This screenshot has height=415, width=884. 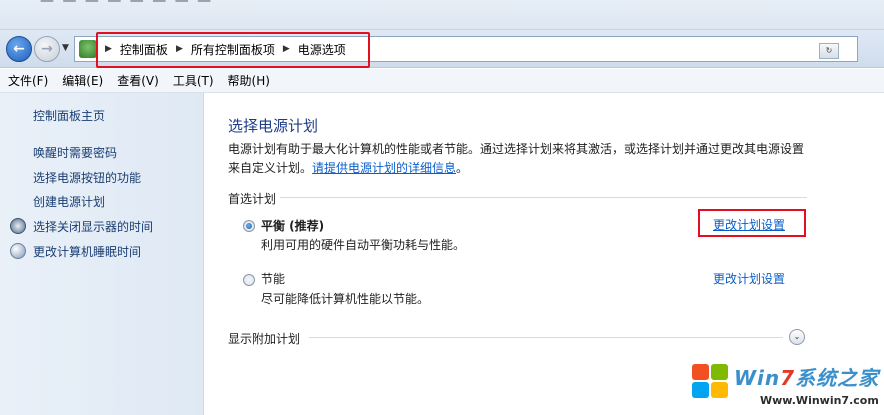 I want to click on plan-power-saver-radio, so click(x=249, y=280).